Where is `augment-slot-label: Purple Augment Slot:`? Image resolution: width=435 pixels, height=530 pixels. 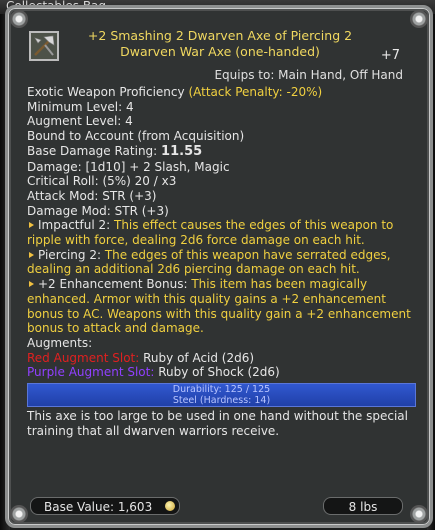 augment-slot-label: Purple Augment Slot: is located at coordinates (91, 372).